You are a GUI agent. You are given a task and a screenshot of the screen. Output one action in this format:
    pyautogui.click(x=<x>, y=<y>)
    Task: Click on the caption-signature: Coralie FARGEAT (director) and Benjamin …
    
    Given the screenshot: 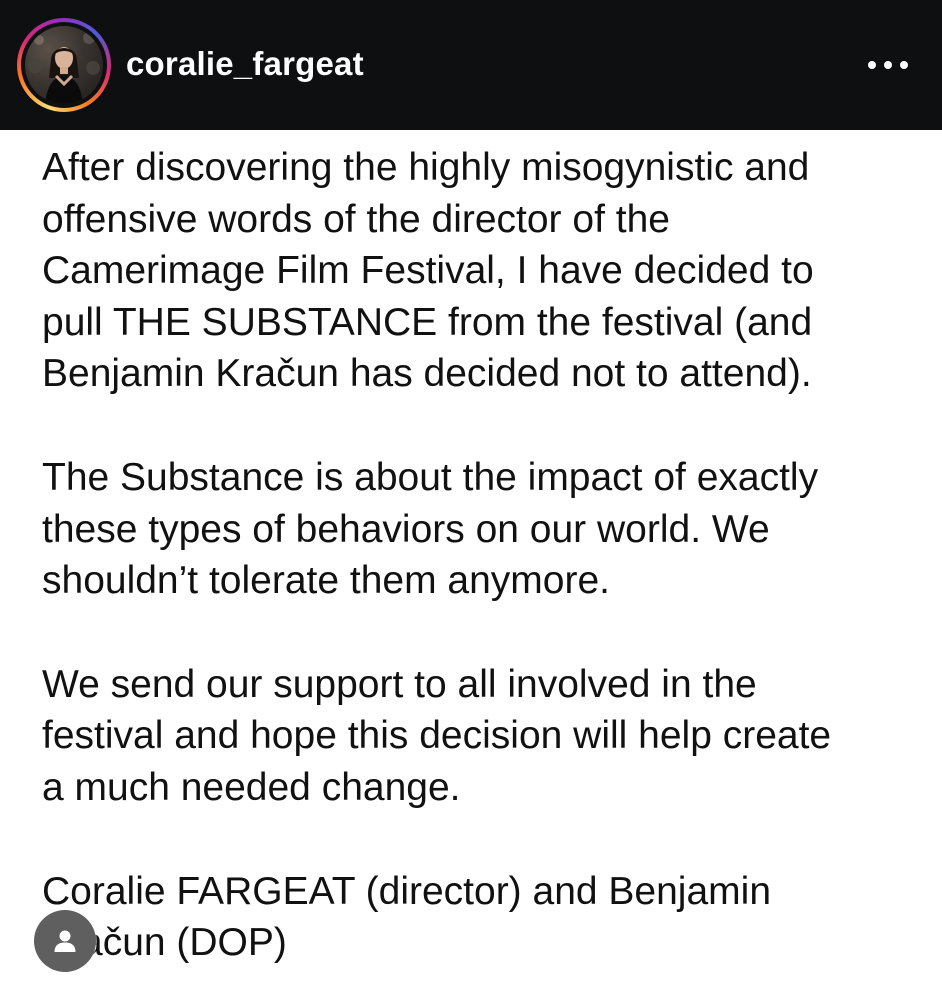 What is the action you would take?
    pyautogui.click(x=407, y=917)
    